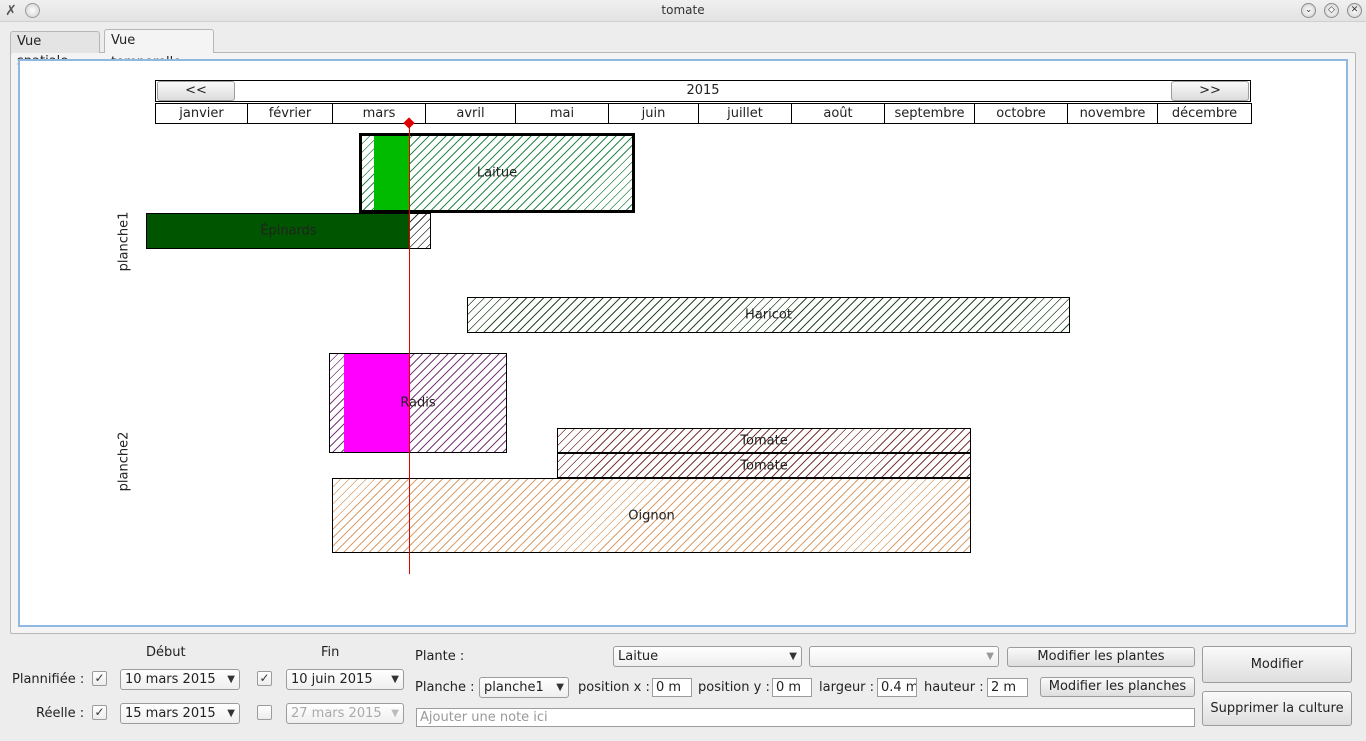 This screenshot has height=741, width=1366. What do you see at coordinates (745, 113) in the screenshot?
I see `month-label: juillet` at bounding box center [745, 113].